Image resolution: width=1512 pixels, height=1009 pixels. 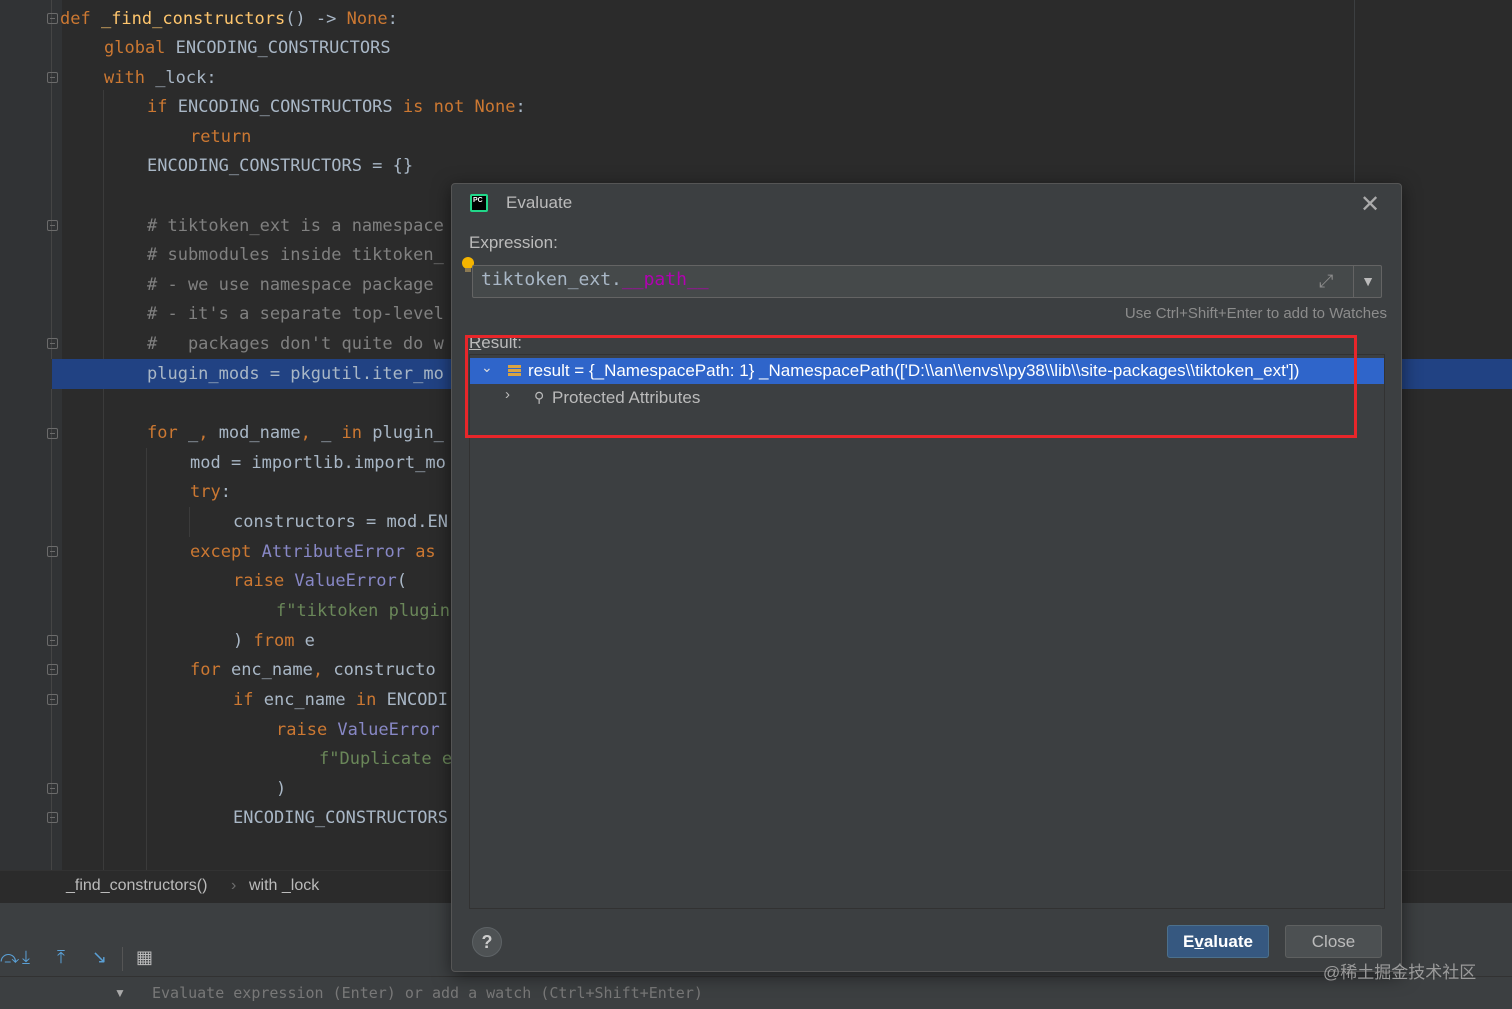 I want to click on dialog-title: Evaluate, so click(x=539, y=202).